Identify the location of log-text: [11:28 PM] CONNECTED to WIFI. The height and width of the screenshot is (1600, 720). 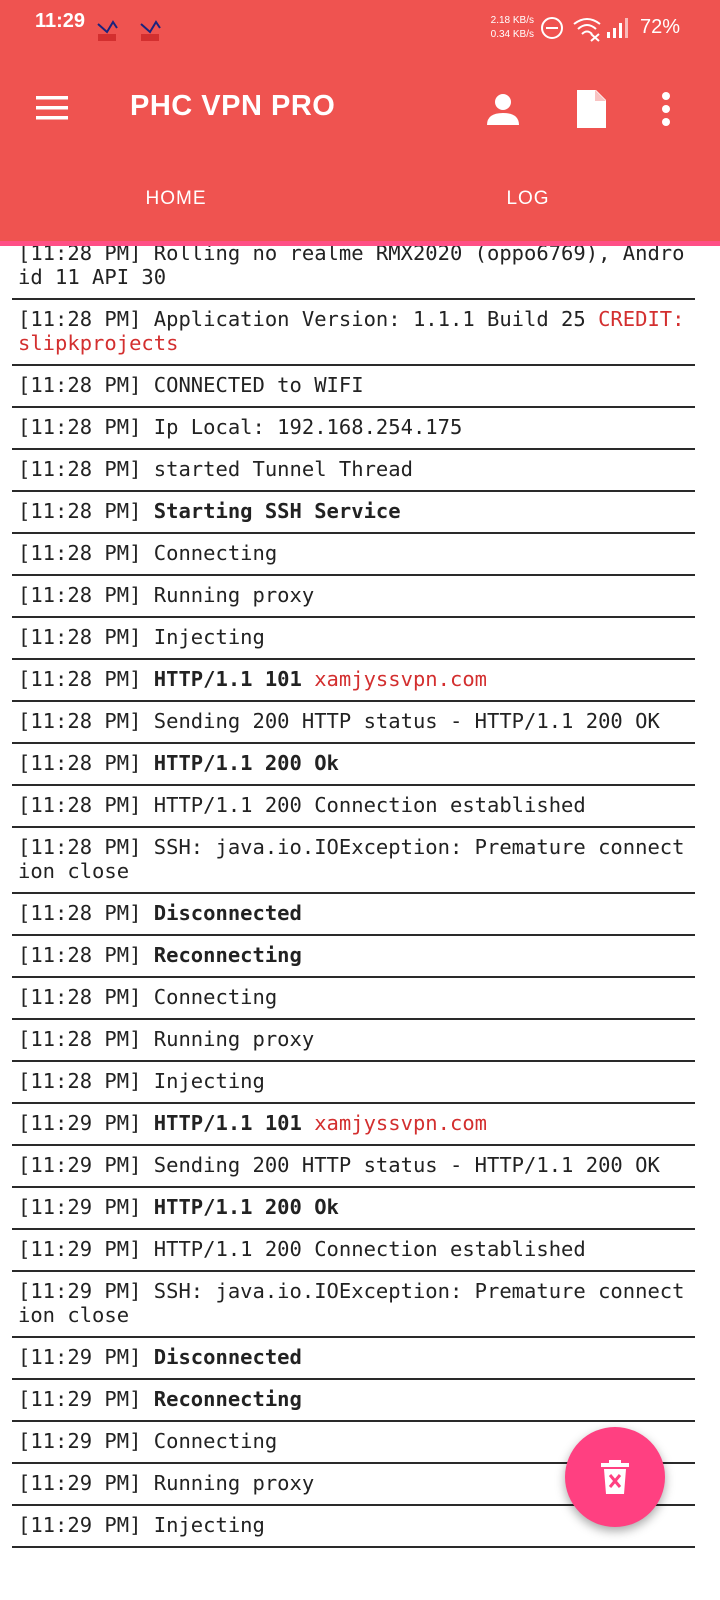
(191, 385).